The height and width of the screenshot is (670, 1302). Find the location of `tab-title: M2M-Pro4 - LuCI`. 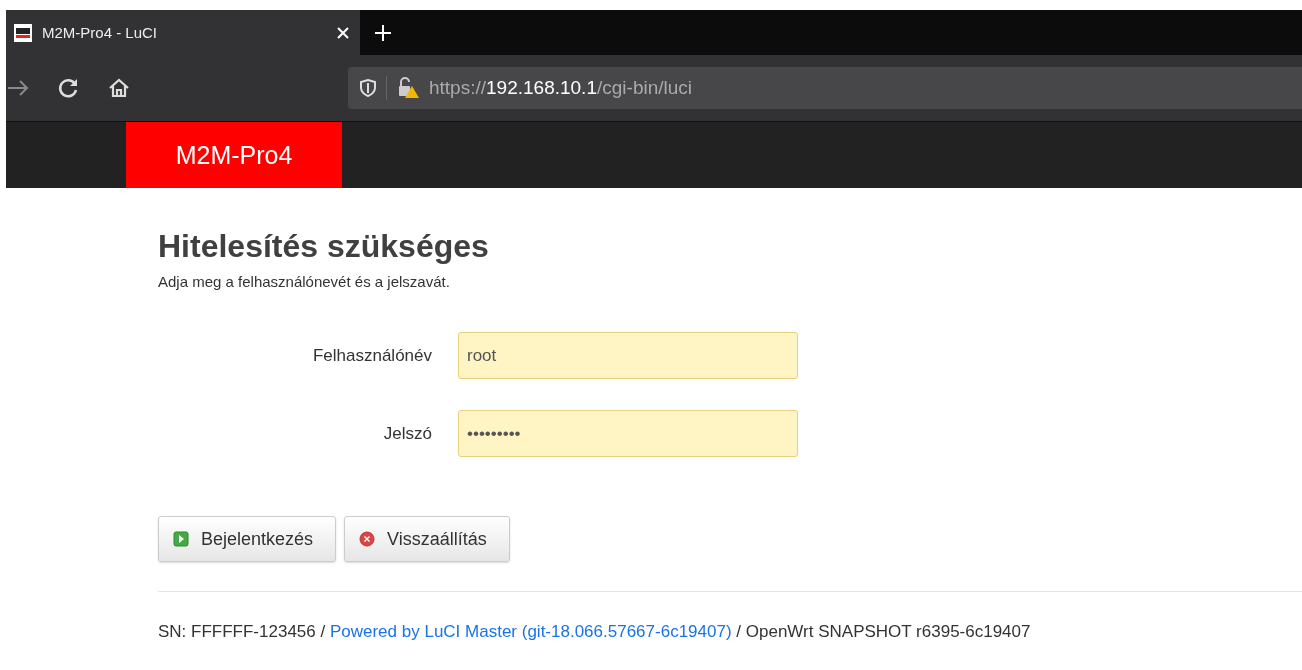

tab-title: M2M-Pro4 - LuCI is located at coordinates (100, 32).